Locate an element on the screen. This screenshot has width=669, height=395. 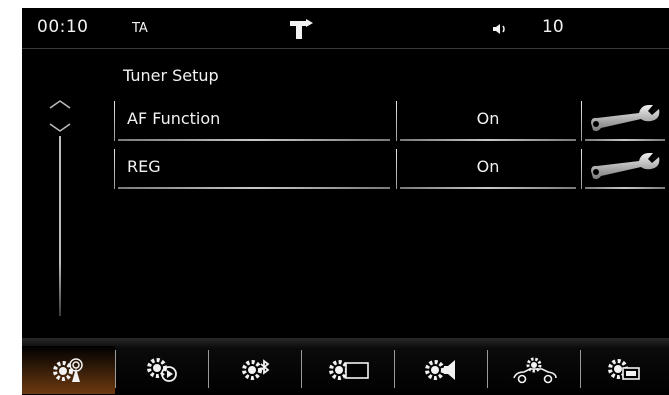
gear-radio-antenna-icon is located at coordinates (67, 370).